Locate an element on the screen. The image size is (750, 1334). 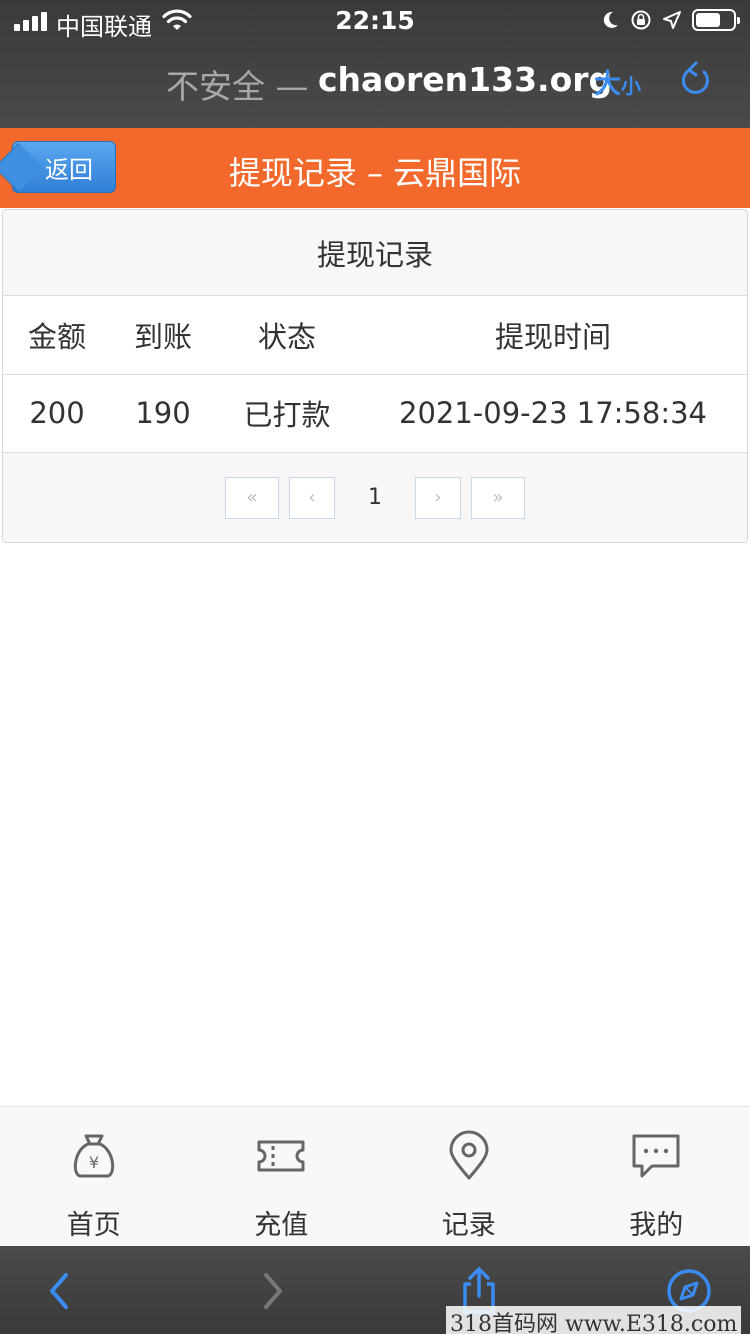
tab-label: 充值 is located at coordinates (281, 1225).